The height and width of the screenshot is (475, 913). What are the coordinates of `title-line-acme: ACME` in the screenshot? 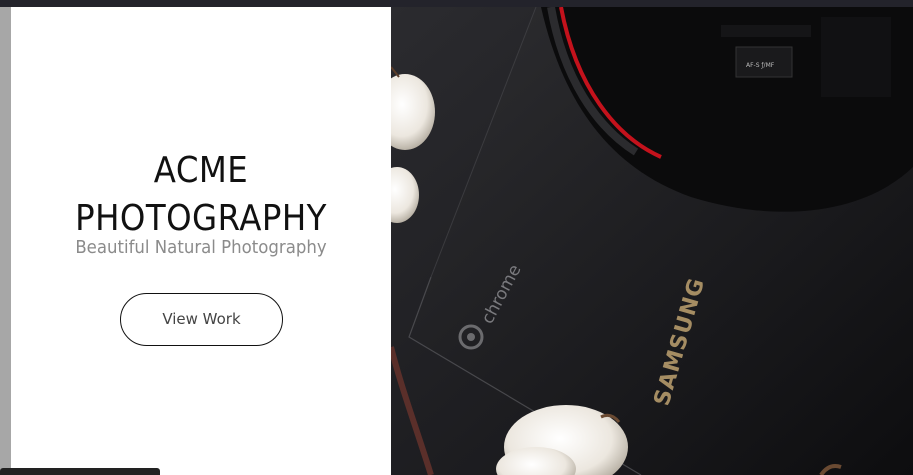 It's located at (201, 170).